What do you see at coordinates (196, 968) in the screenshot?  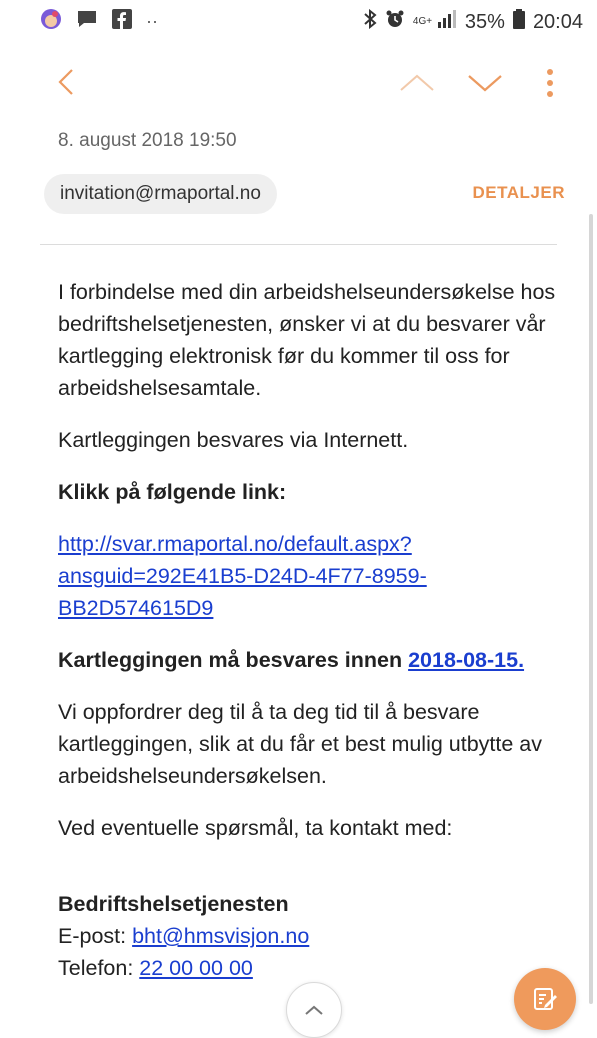 I see `contact-phone-link: 22 00 00 00` at bounding box center [196, 968].